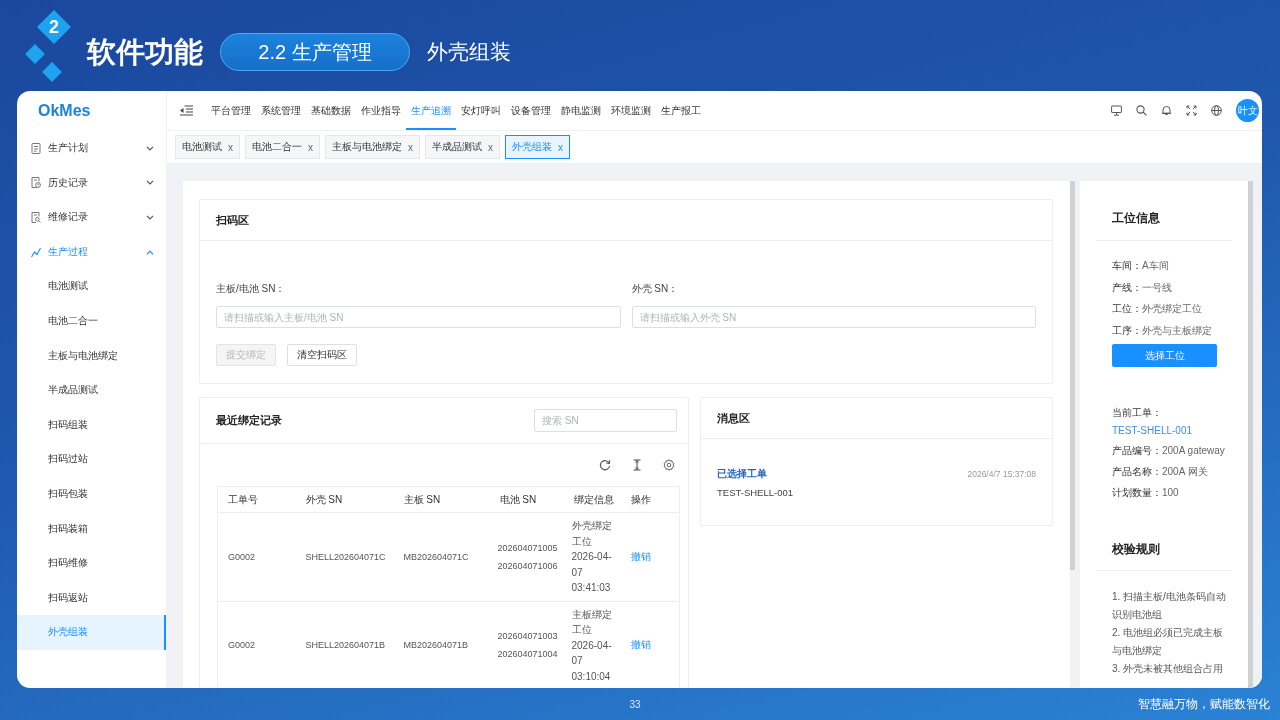  Describe the element at coordinates (681, 110) in the screenshot. I see `top-menu-item: 生产报工` at that location.